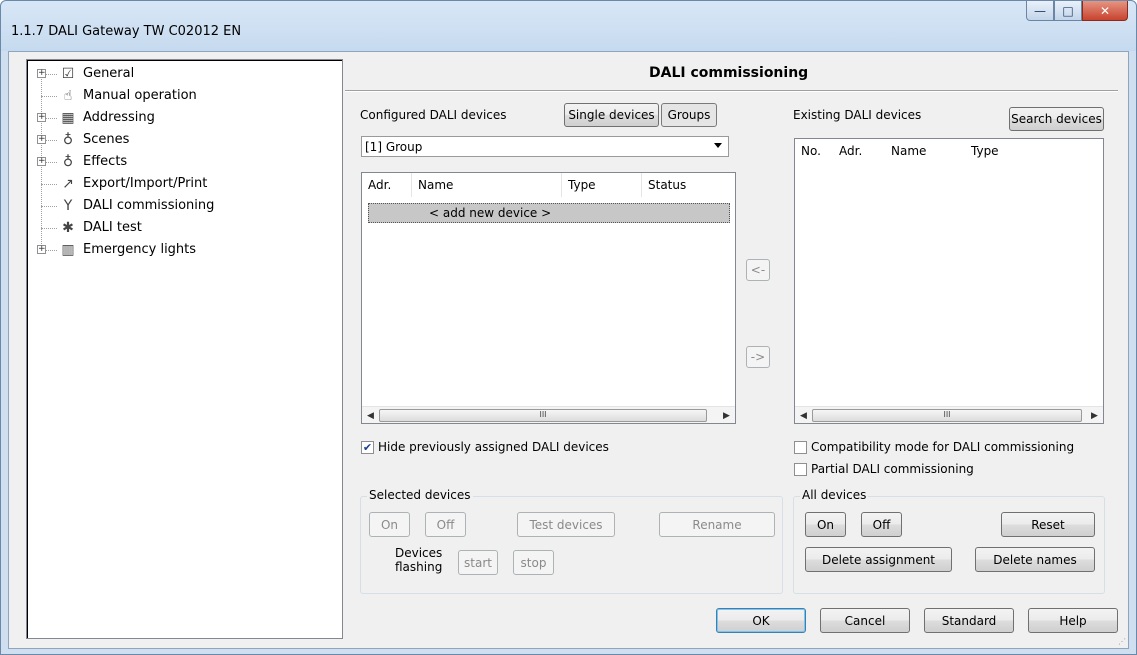 This screenshot has width=1137, height=655. Describe the element at coordinates (493, 447) in the screenshot. I see `hide-assigned-label: Hide previously assigned DALI devices` at that location.